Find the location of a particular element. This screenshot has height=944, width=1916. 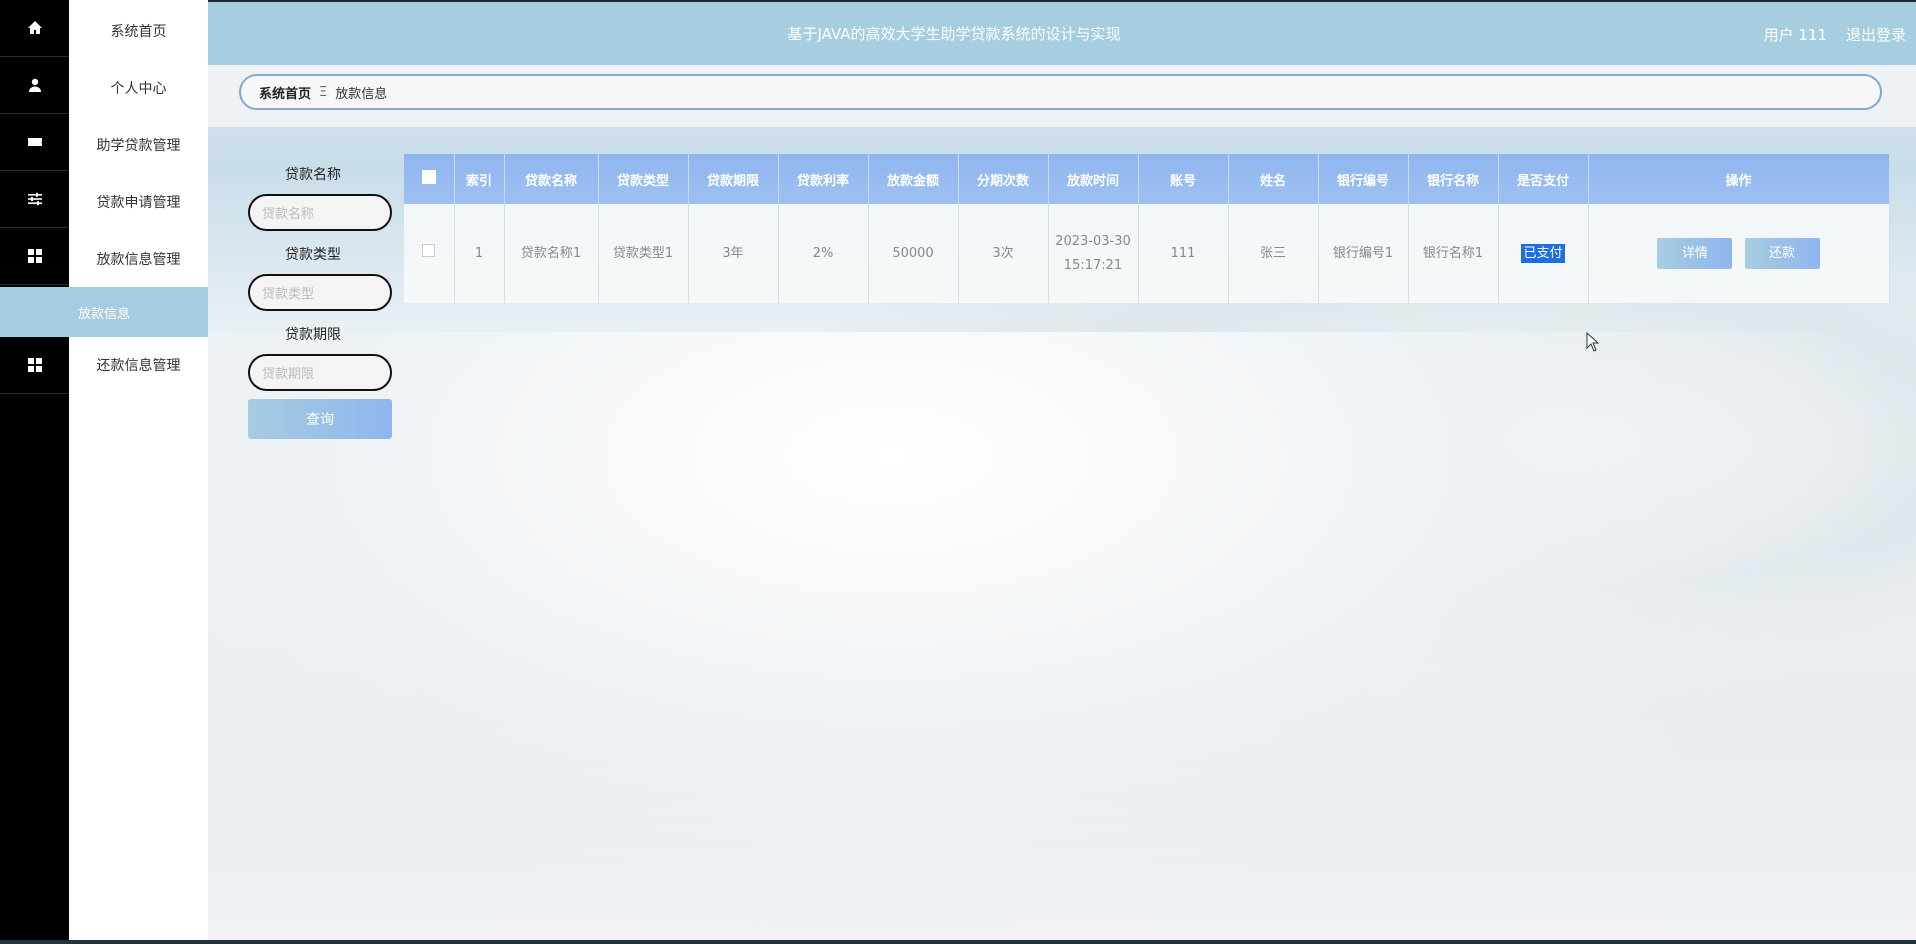

row-checkbox is located at coordinates (429, 250).